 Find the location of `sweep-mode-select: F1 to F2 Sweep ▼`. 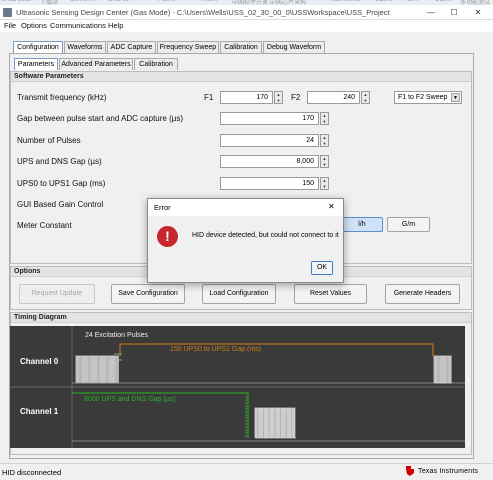

sweep-mode-select: F1 to F2 Sweep ▼ is located at coordinates (428, 97).